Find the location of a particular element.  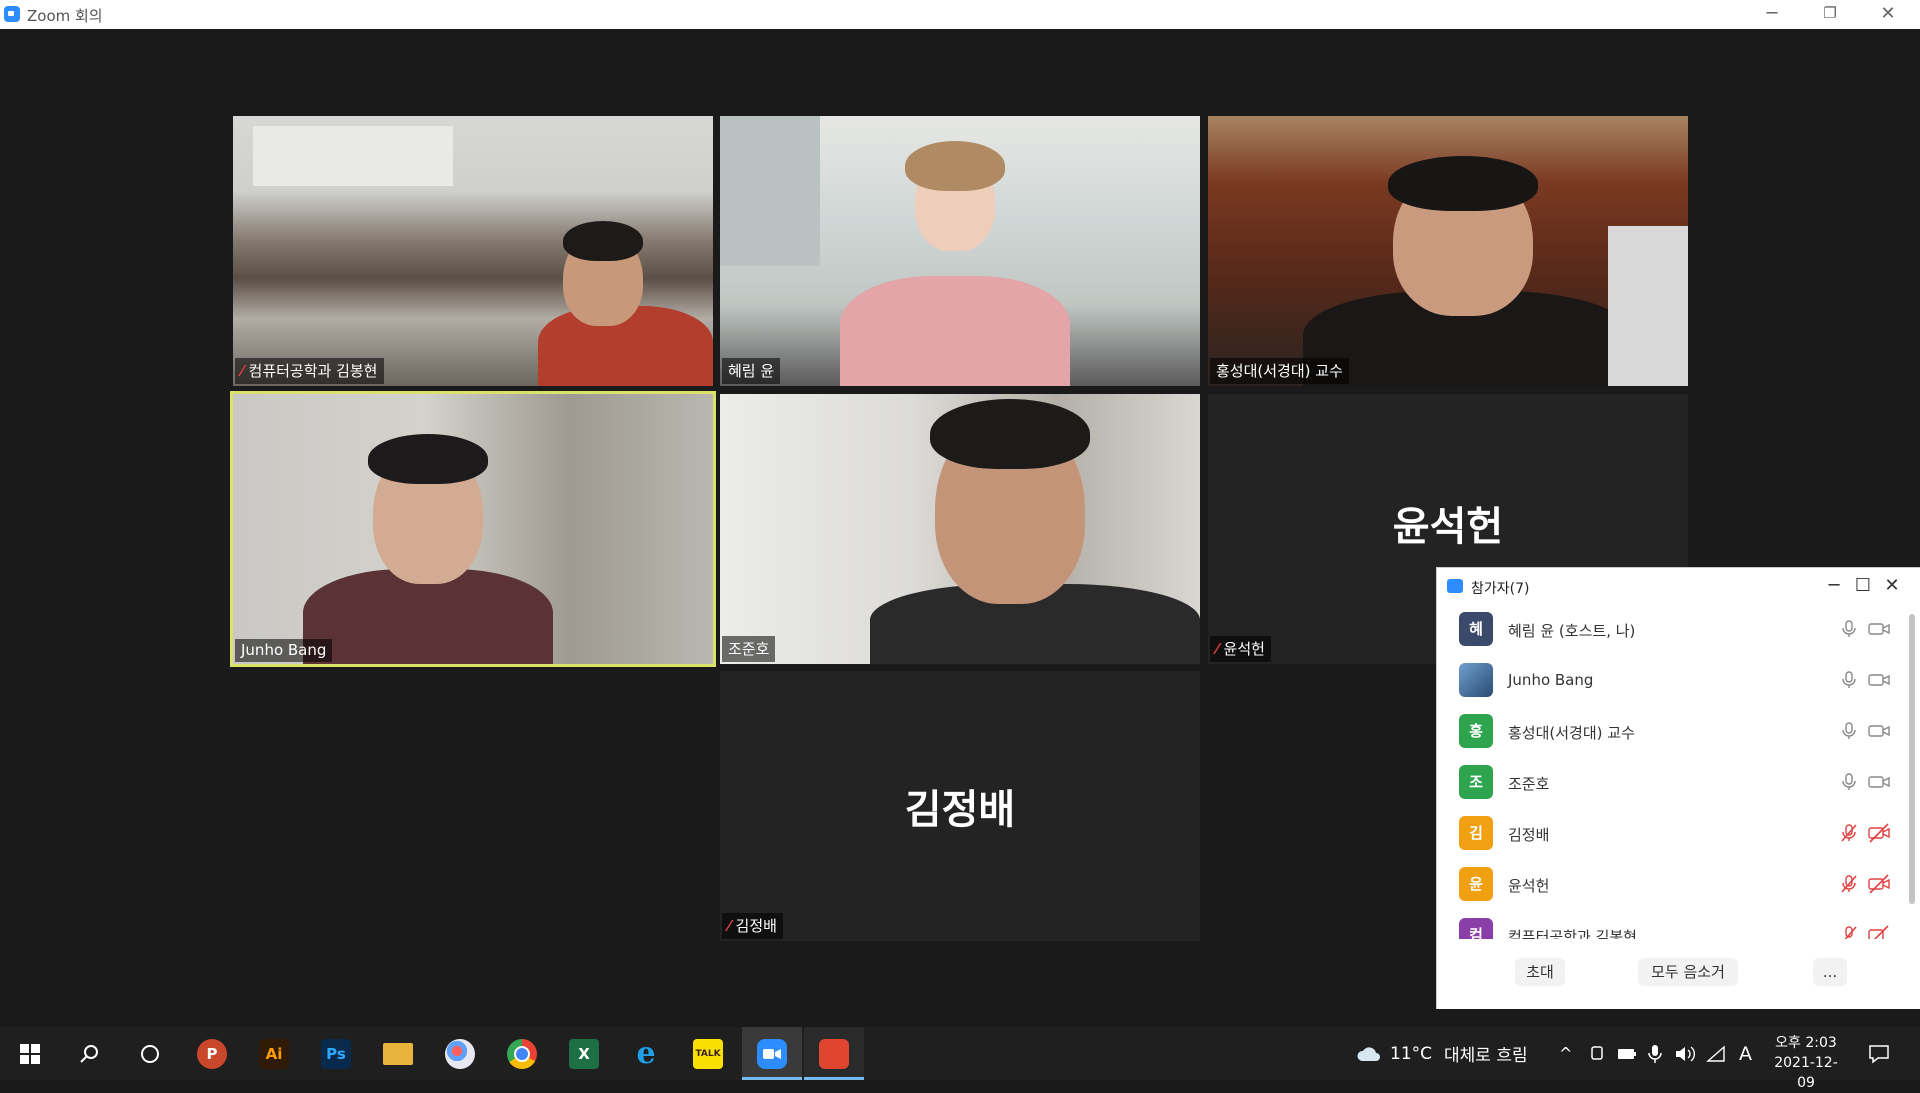

participant-row: 컴 컴퓨터공학과 김봉현 is located at coordinates (1672, 924).